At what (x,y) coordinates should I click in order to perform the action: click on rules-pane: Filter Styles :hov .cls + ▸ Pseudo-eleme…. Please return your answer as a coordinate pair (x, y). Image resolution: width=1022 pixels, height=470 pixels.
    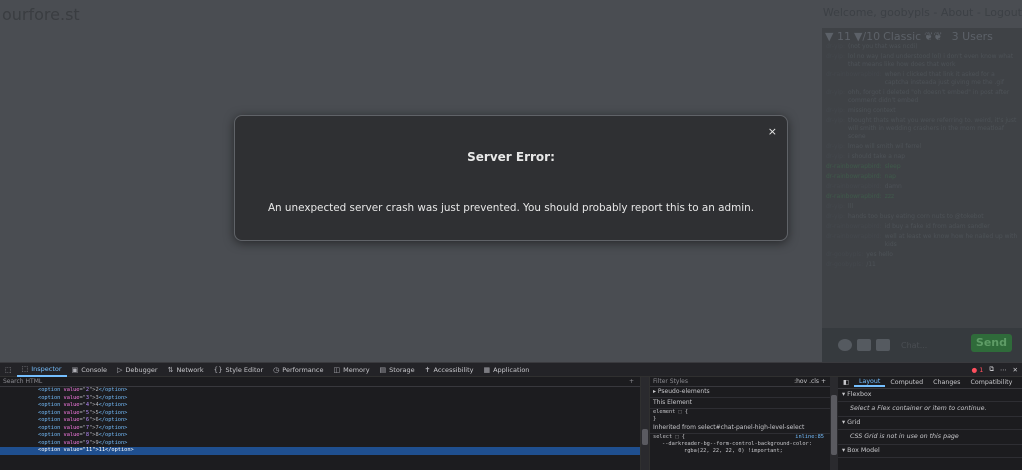
    Looking at the image, I should click on (740, 423).